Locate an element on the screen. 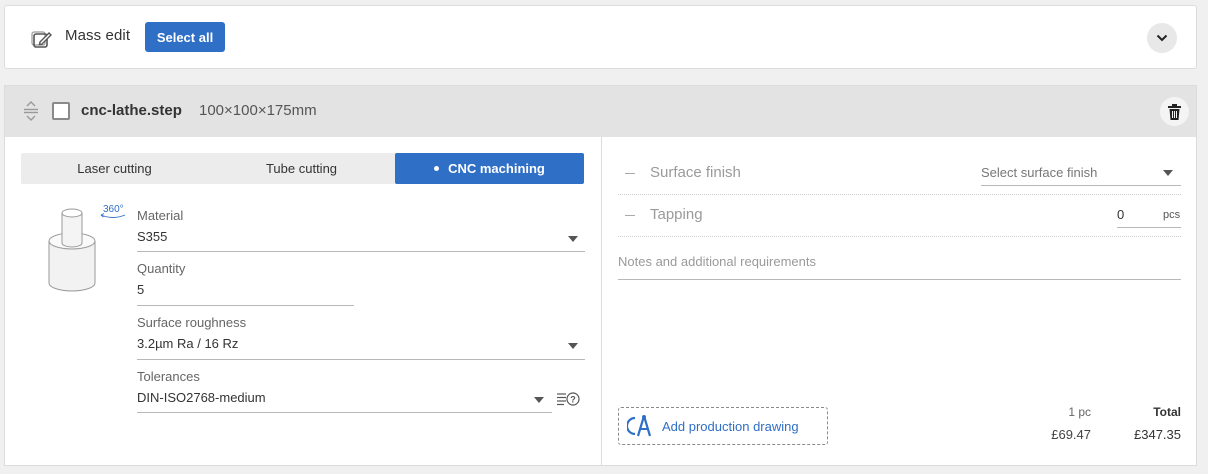 This screenshot has height=474, width=1208. total-price-value: £347.35 is located at coordinates (1157, 434).